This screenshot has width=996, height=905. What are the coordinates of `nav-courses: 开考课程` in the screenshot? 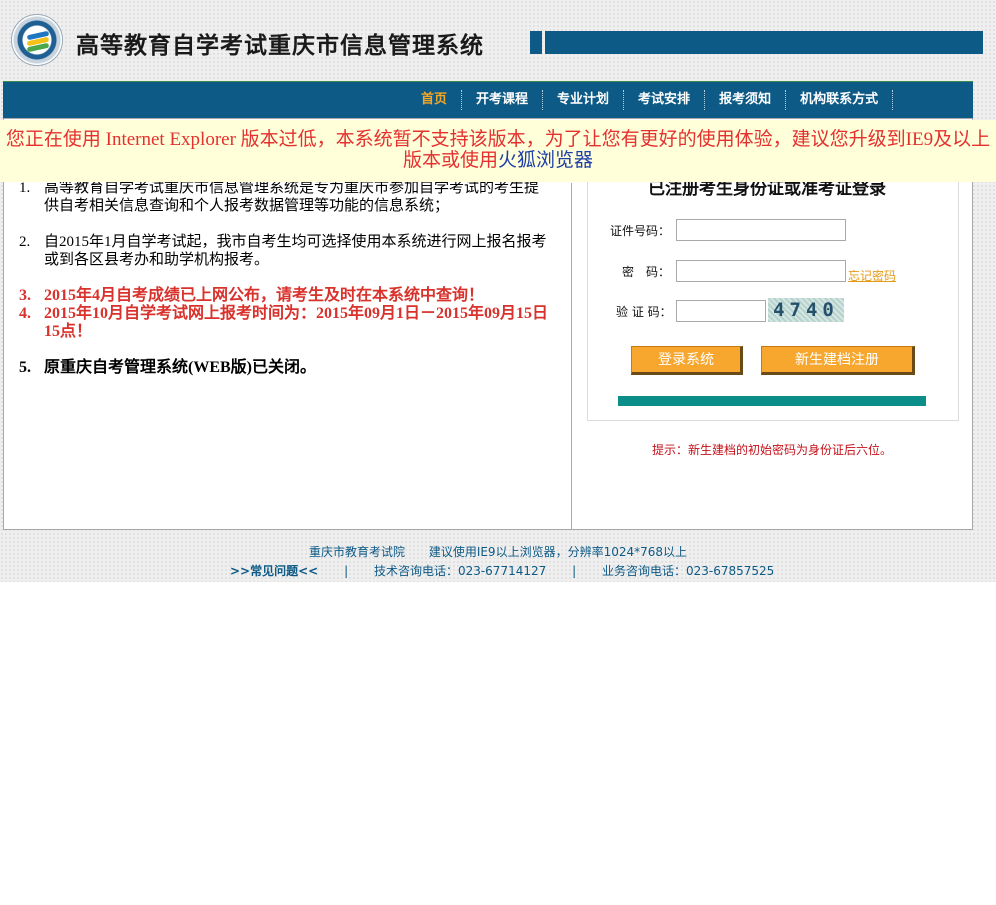 It's located at (503, 100).